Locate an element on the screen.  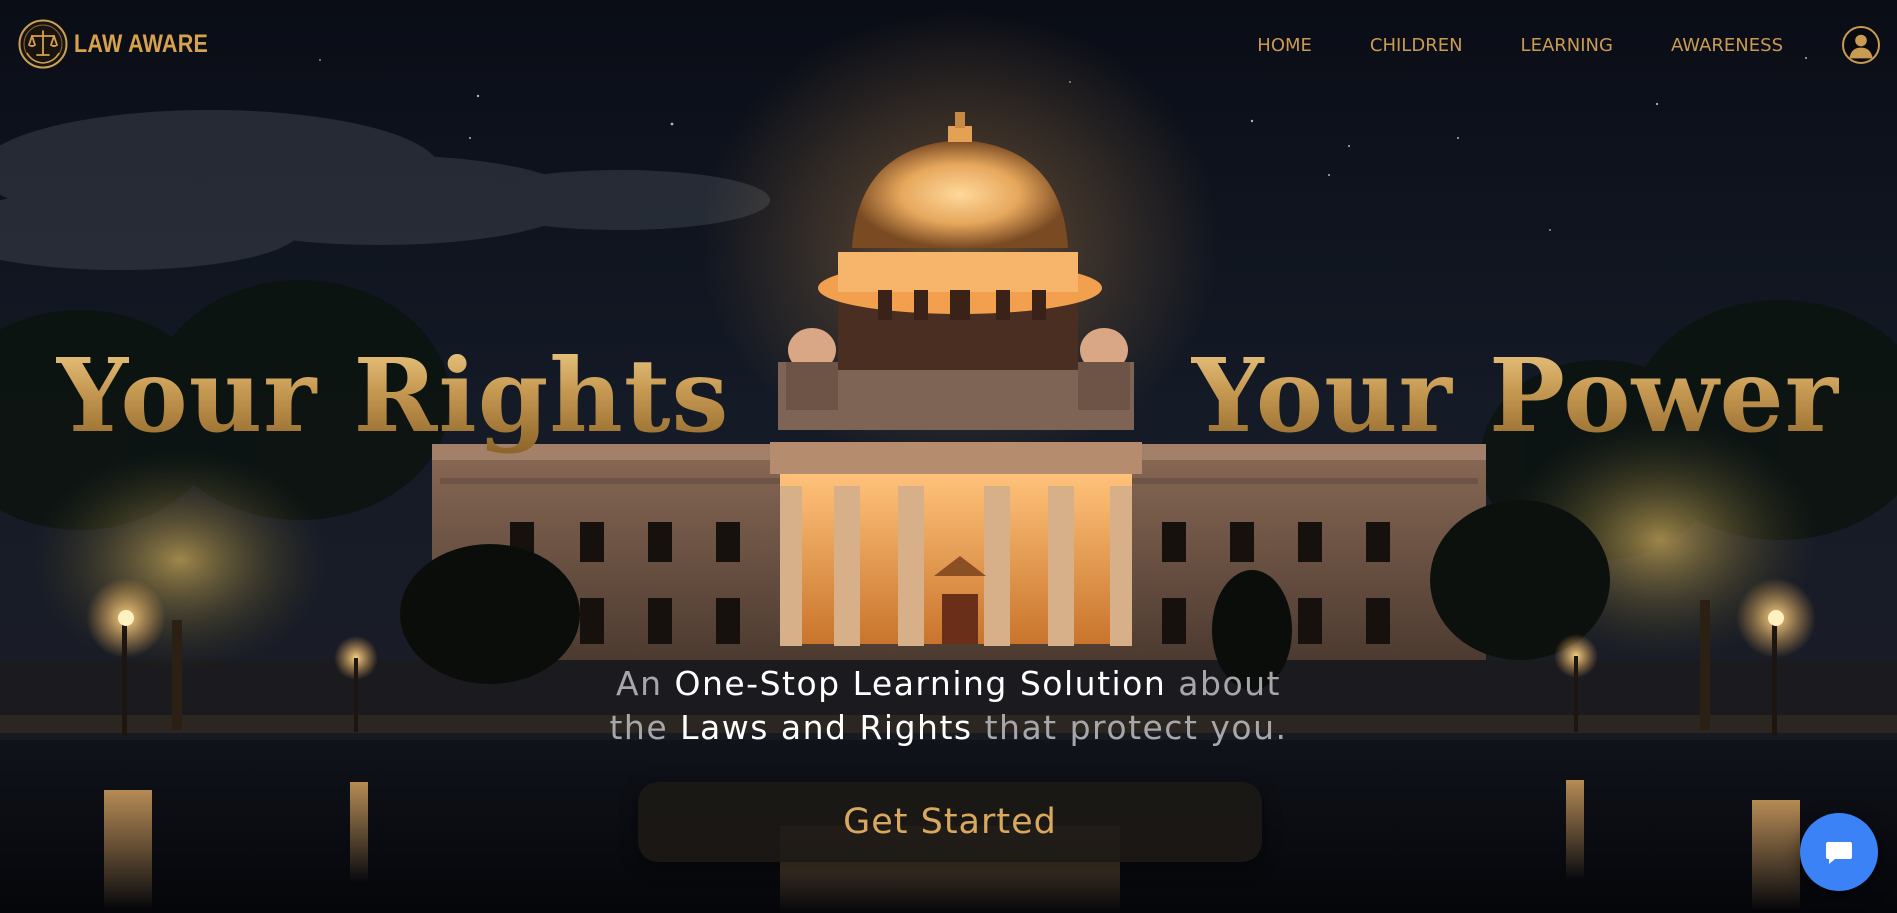
tagline-text: about is located at coordinates (1223, 683).